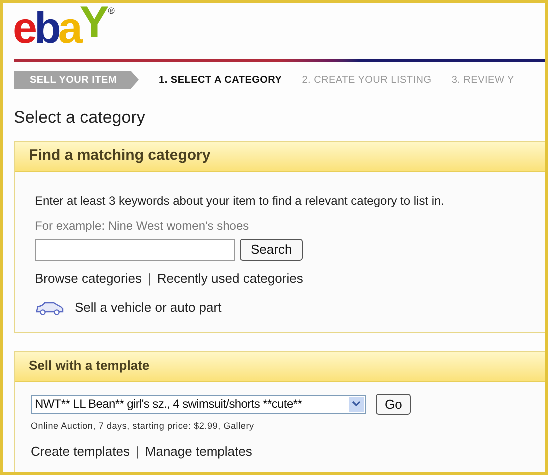 The image size is (548, 475). Describe the element at coordinates (135, 249) in the screenshot. I see `keyword-field` at that location.